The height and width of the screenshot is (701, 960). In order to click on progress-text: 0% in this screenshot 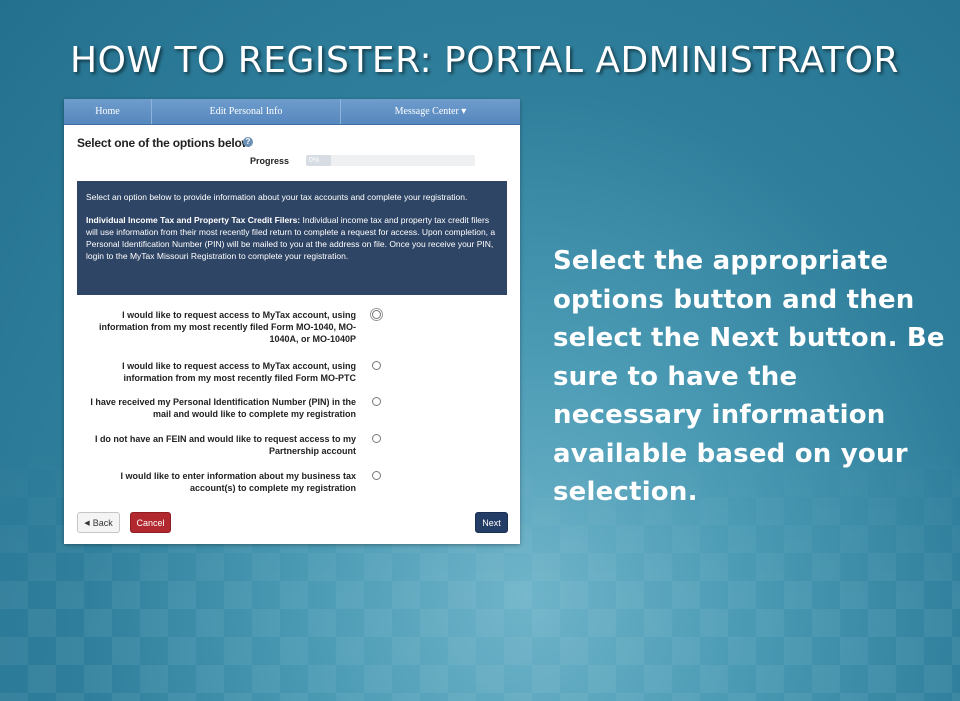, I will do `click(314, 160)`.